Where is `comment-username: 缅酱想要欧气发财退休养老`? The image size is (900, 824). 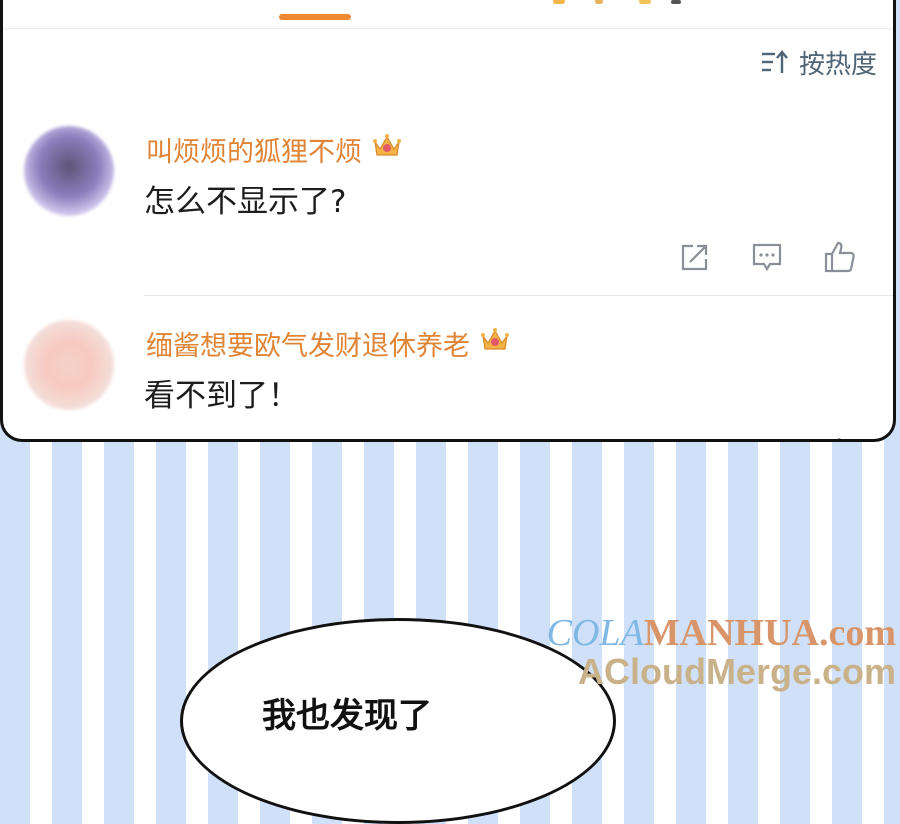 comment-username: 缅酱想要欧气发财退休养老 is located at coordinates (328, 343).